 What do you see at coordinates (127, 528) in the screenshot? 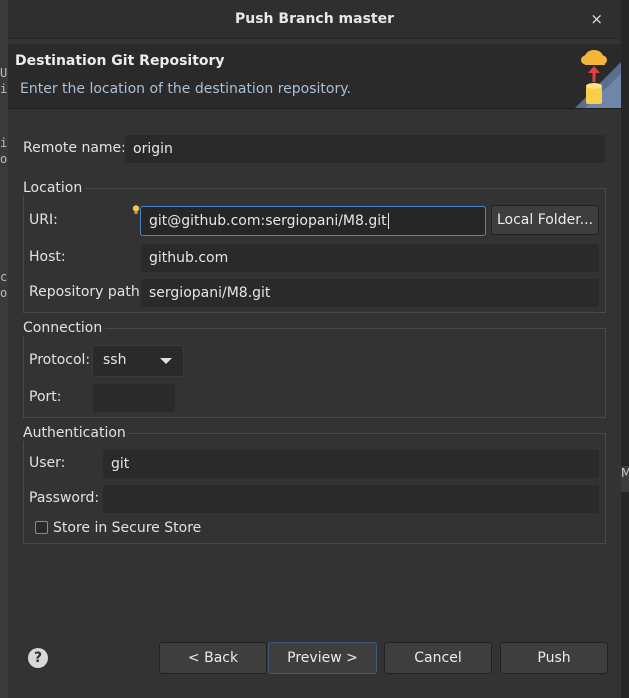
I see `store-secure-label: Store in Secure Store` at bounding box center [127, 528].